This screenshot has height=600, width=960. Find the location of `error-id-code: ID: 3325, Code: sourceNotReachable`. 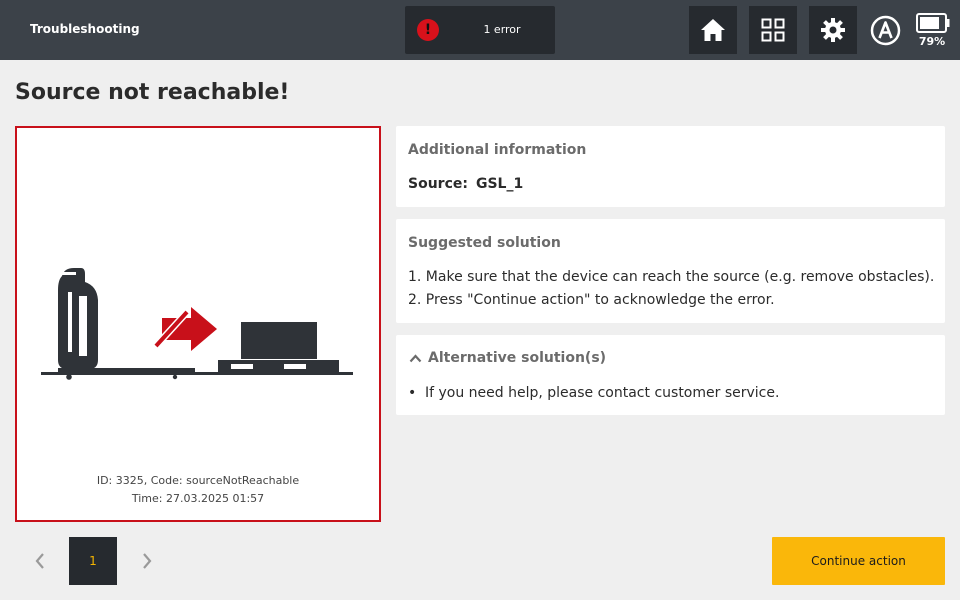

error-id-code: ID: 3325, Code: sourceNotReachable is located at coordinates (198, 480).